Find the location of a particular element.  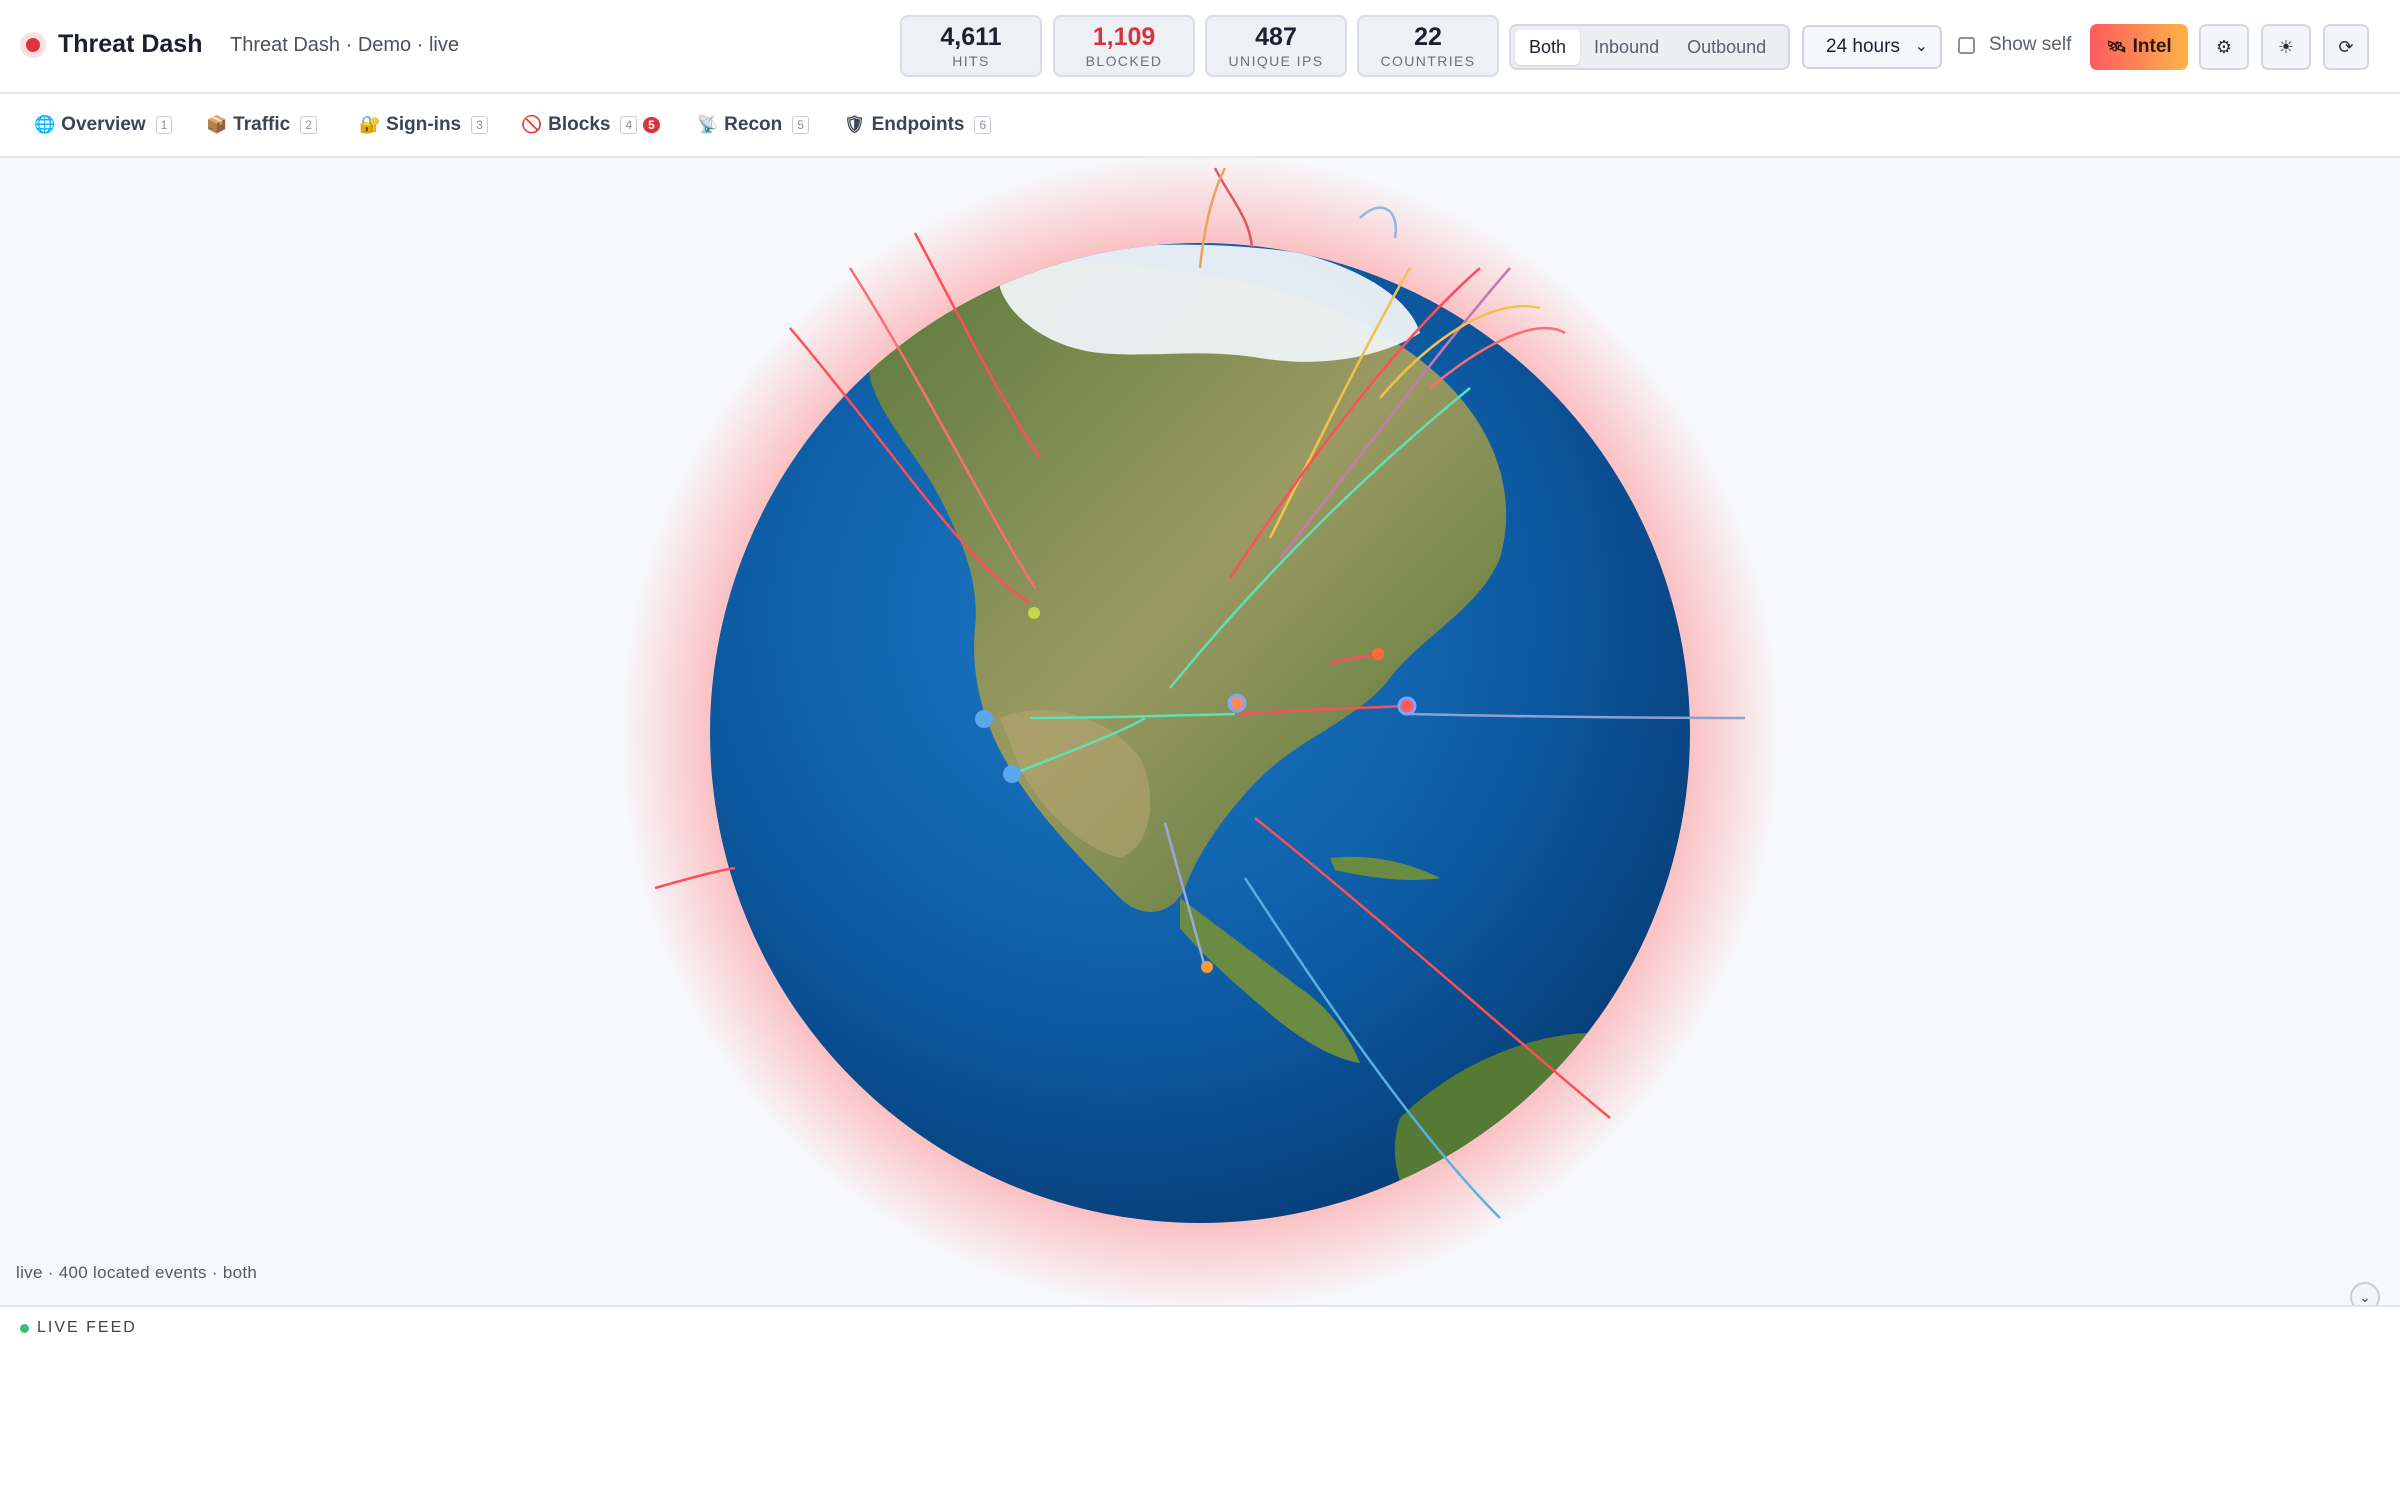

stat-hits-value: 4,611 is located at coordinates (971, 37).